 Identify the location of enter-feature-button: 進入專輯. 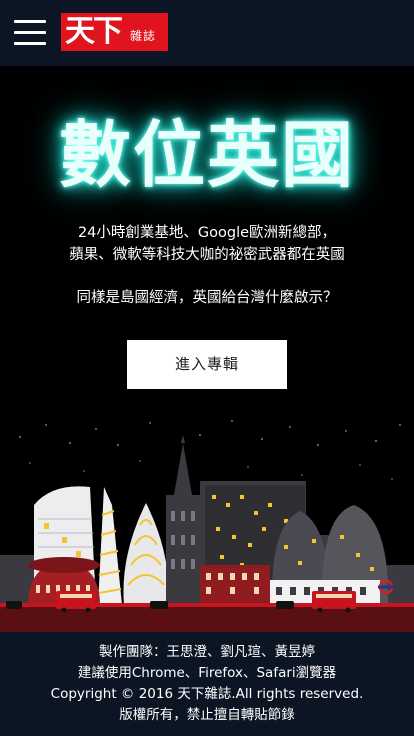
(207, 364).